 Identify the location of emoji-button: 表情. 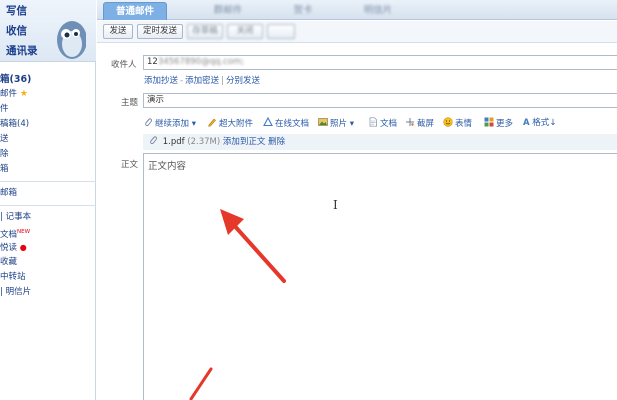
(457, 123).